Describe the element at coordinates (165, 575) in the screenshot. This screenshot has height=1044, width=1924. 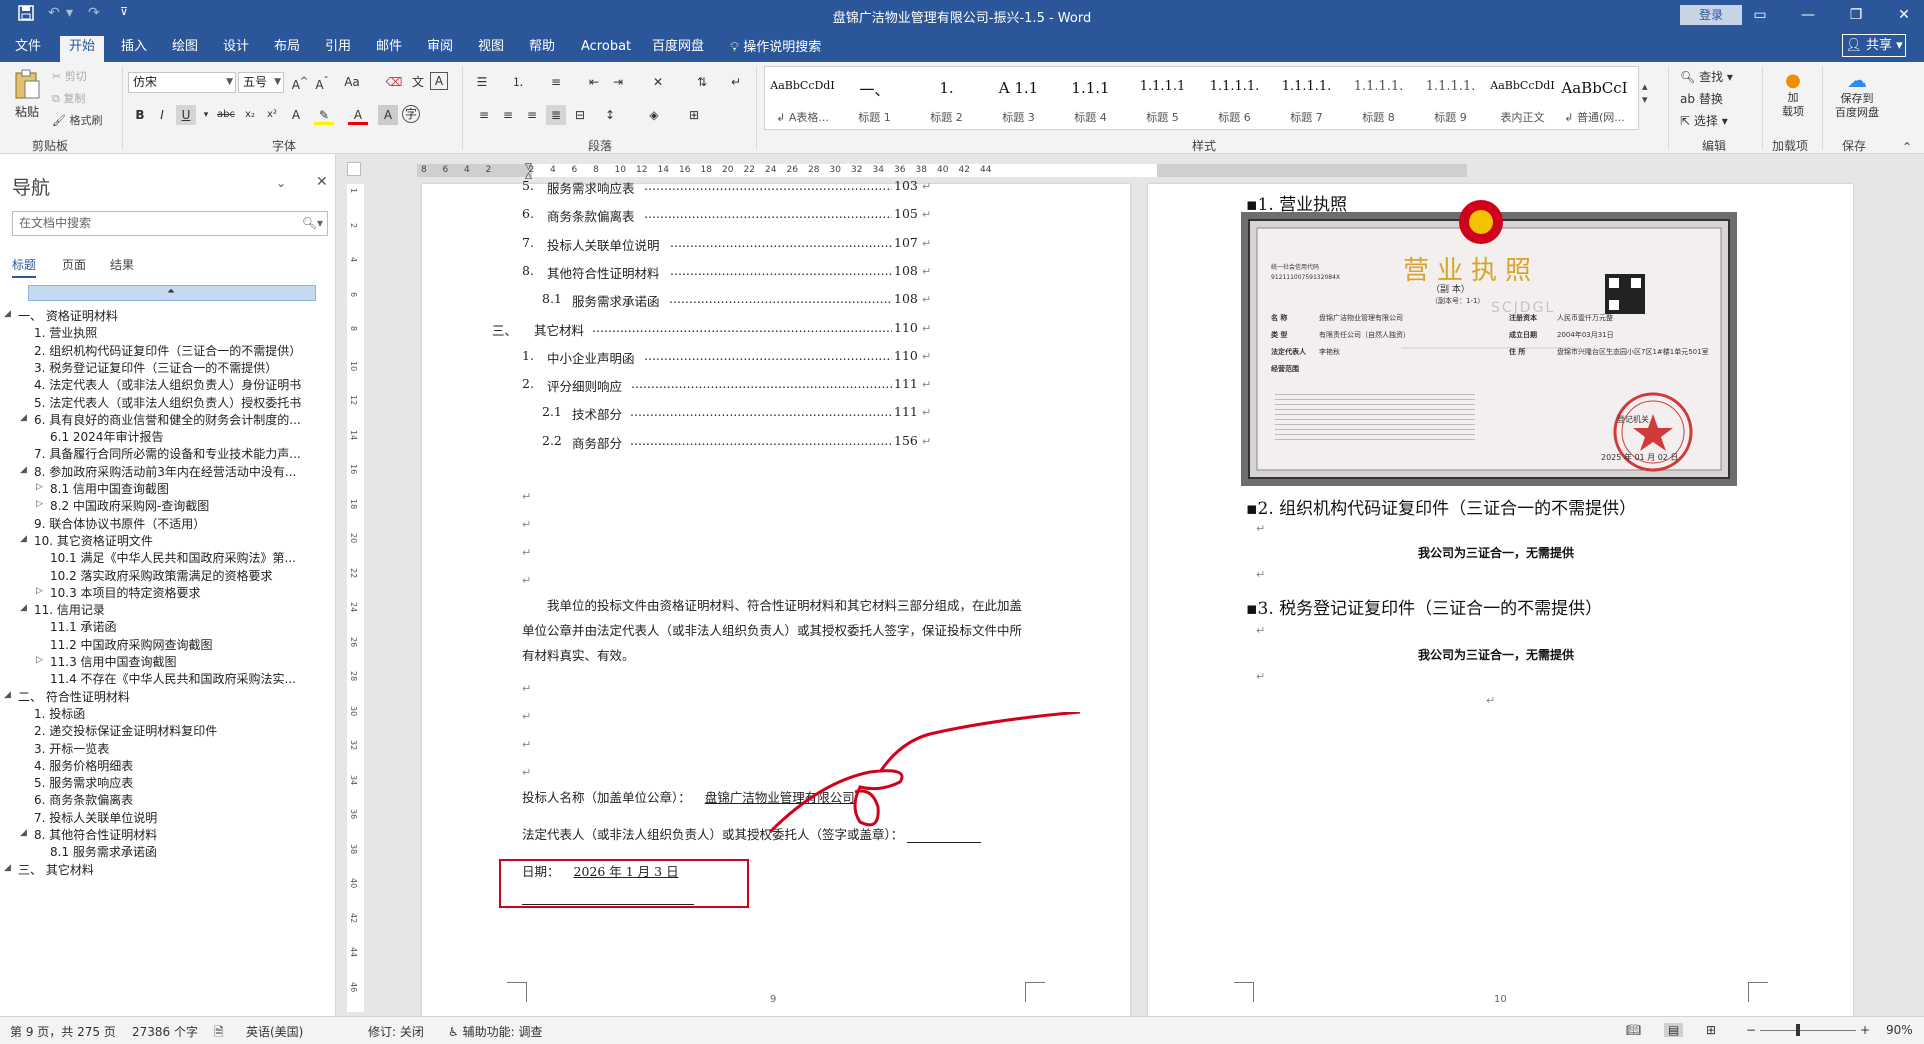
I see `nav-heading-item: 10.2 落实政府采购政策需满足的资格要求` at that location.